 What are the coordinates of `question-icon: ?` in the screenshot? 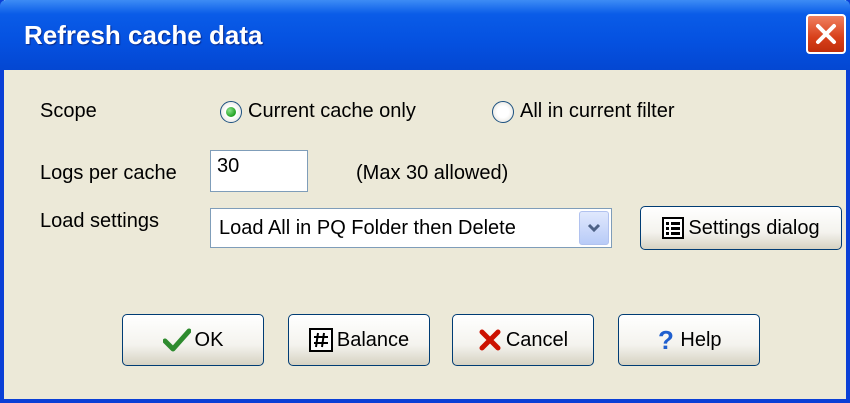 It's located at (666, 340).